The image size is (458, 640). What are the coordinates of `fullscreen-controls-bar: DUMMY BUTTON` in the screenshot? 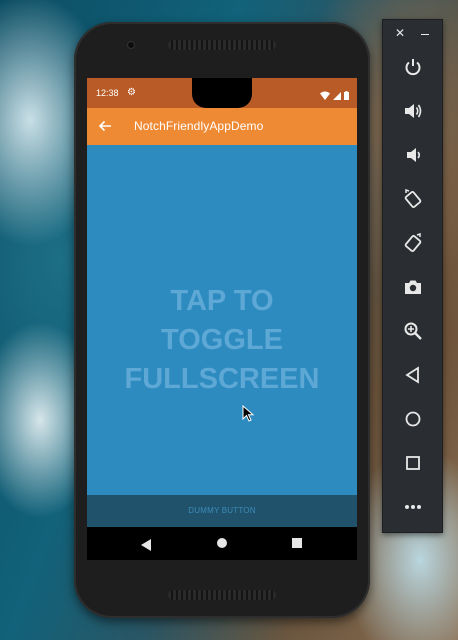 It's located at (222, 511).